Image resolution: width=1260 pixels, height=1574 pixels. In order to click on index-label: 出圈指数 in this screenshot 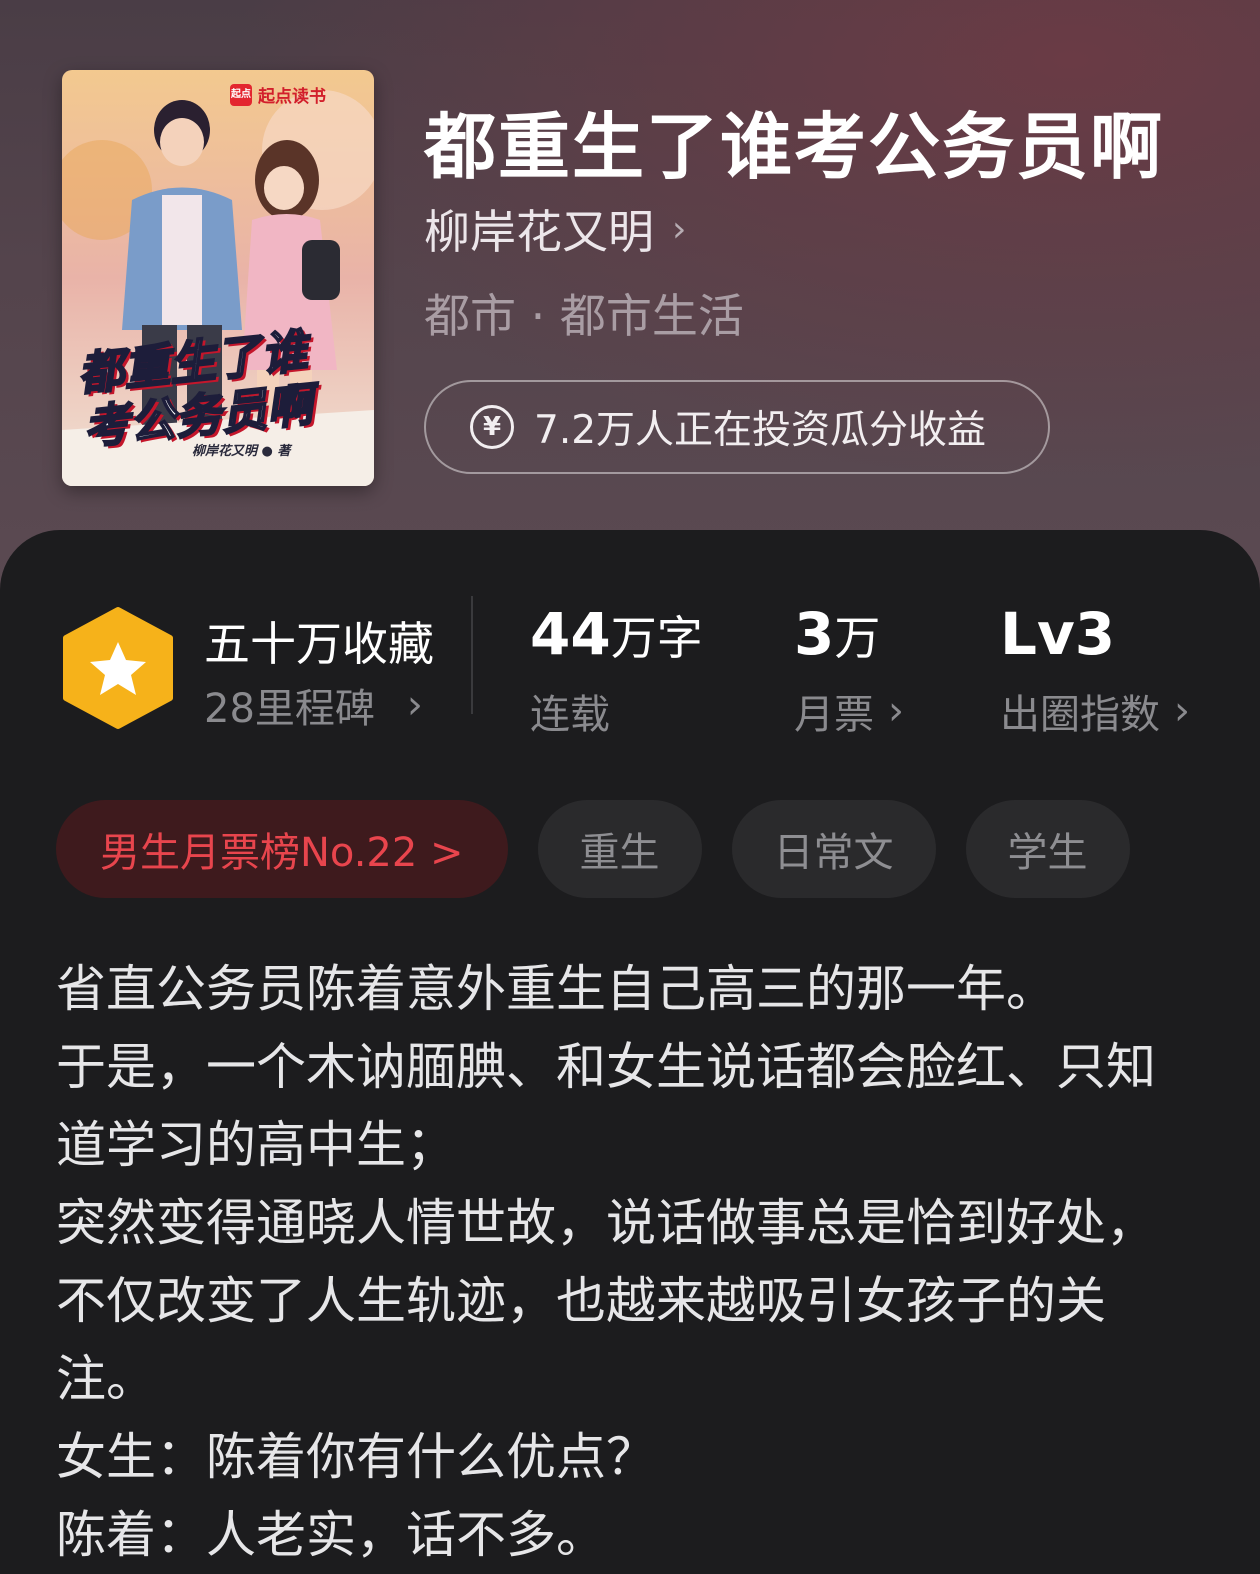, I will do `click(1080, 715)`.